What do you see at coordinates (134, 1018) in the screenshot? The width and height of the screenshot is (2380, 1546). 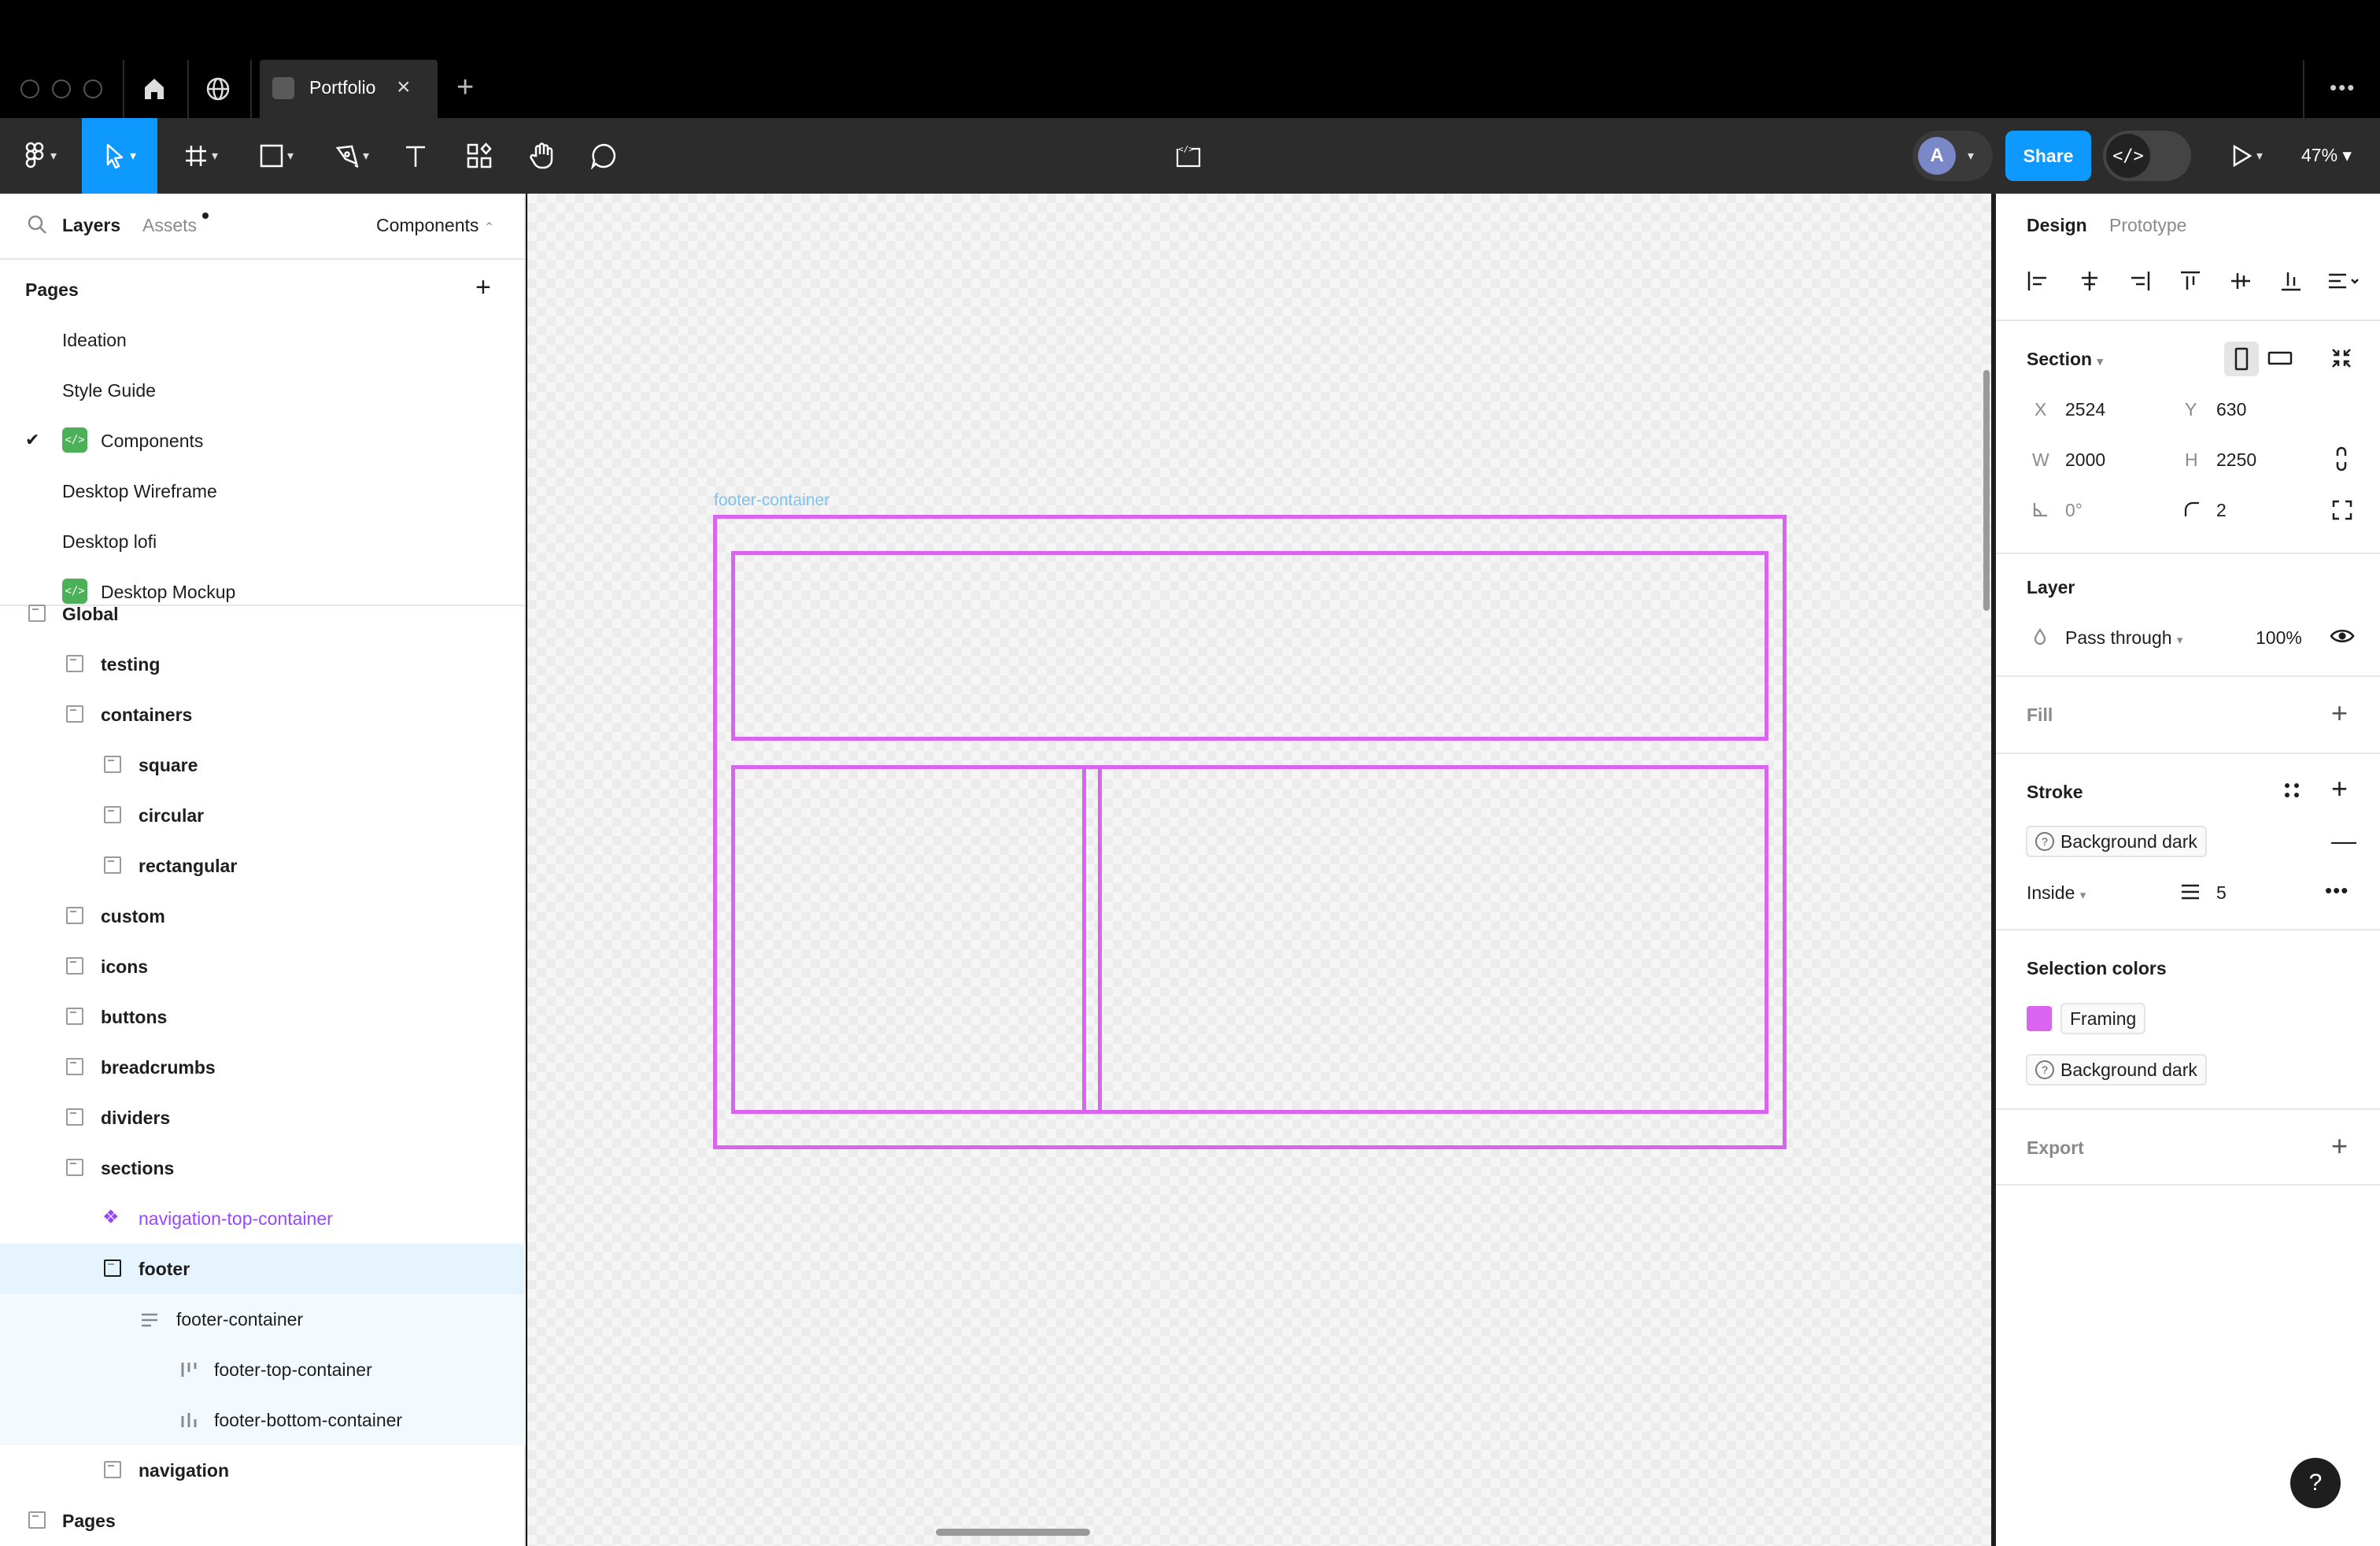 I see `layer-row: buttons` at bounding box center [134, 1018].